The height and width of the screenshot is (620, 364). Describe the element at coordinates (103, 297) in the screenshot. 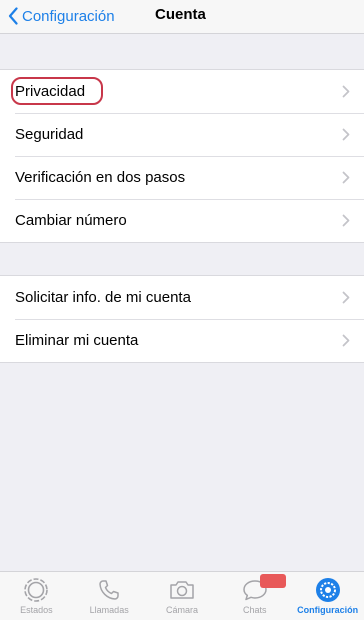

I see `row-label: Solicitar info. de mi cuenta` at that location.